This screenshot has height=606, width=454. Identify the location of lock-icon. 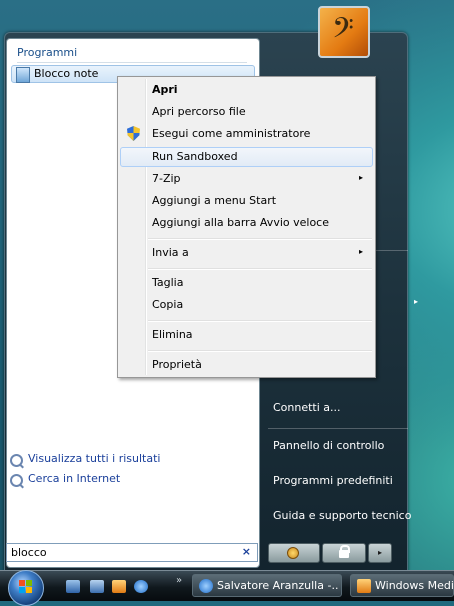
(344, 551).